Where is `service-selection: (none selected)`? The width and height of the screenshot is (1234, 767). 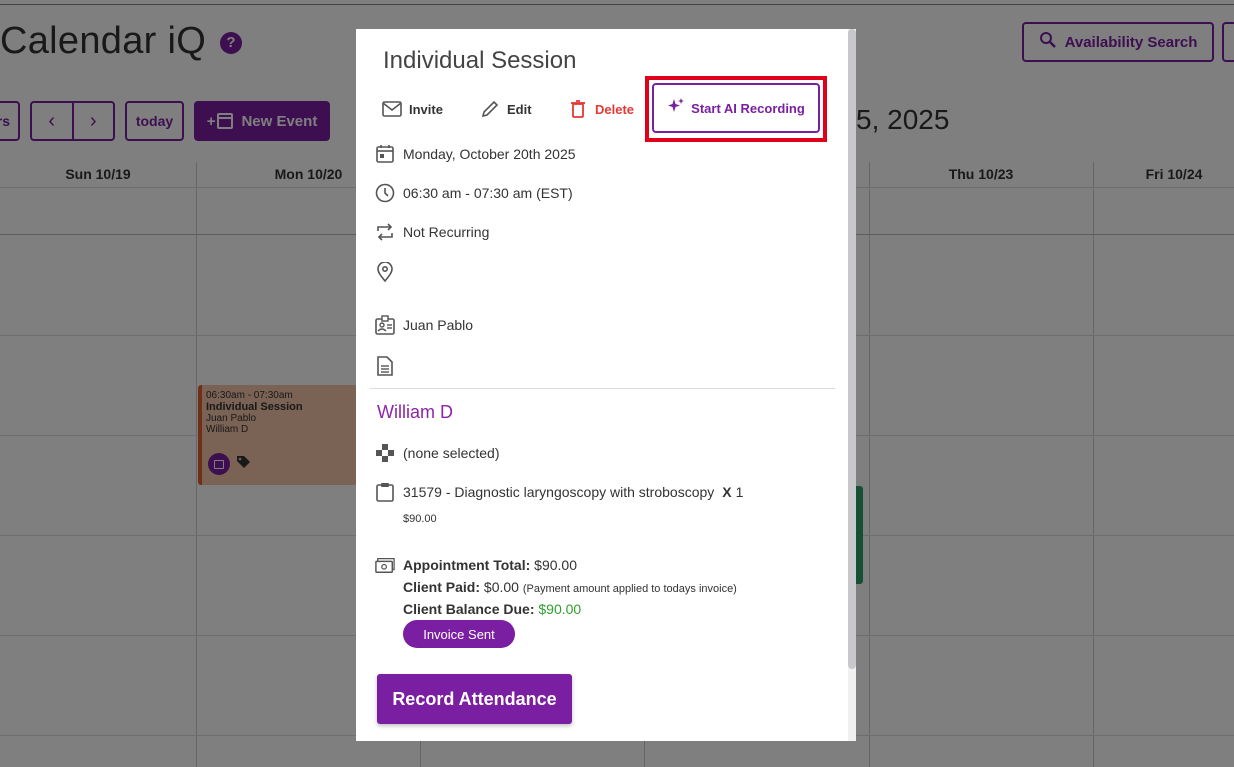 service-selection: (none selected) is located at coordinates (451, 453).